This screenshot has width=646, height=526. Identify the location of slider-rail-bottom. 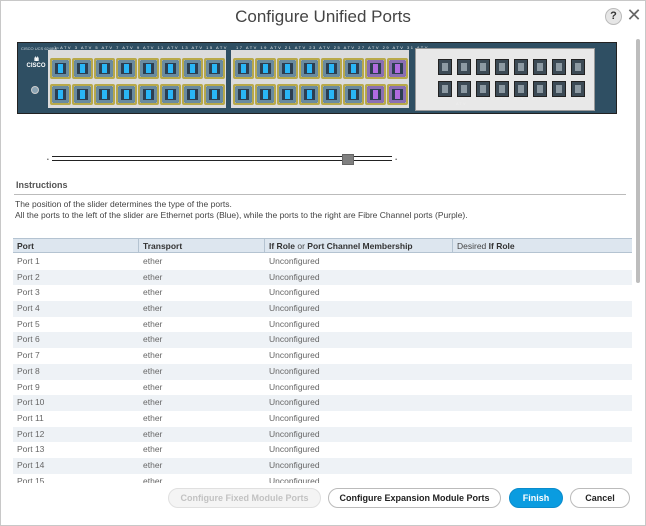
(222, 160).